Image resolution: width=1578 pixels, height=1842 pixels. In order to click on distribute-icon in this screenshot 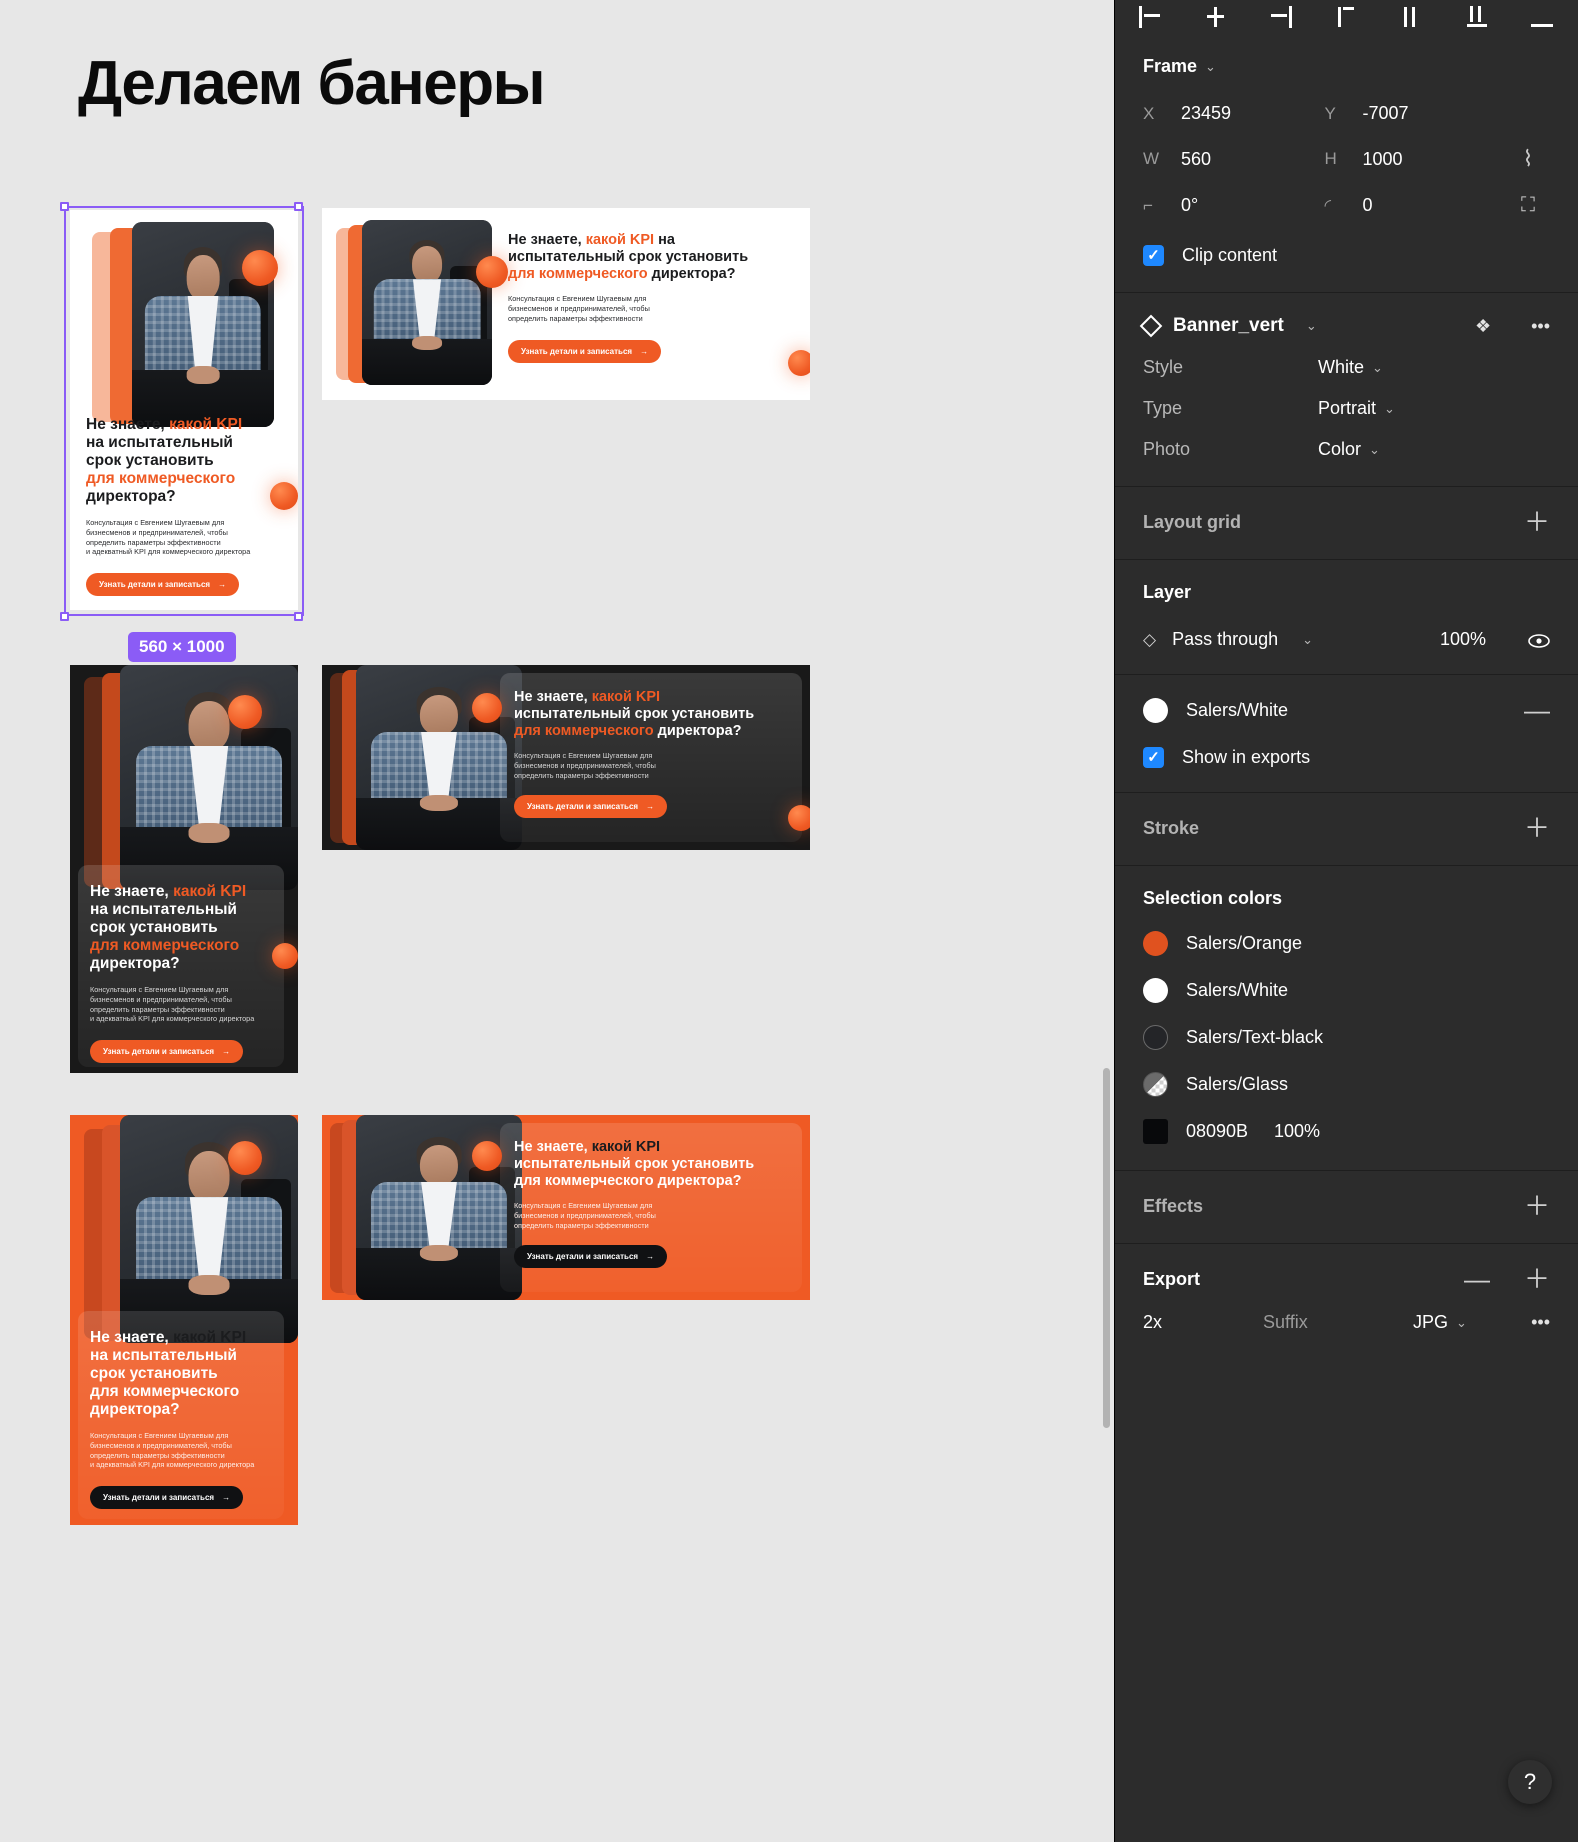, I will do `click(1543, 17)`.